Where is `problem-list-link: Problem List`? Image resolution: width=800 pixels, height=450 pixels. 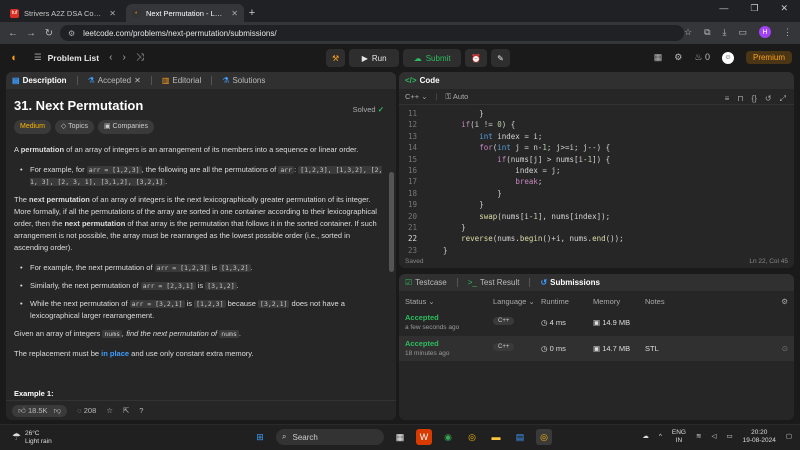 problem-list-link: Problem List is located at coordinates (73, 58).